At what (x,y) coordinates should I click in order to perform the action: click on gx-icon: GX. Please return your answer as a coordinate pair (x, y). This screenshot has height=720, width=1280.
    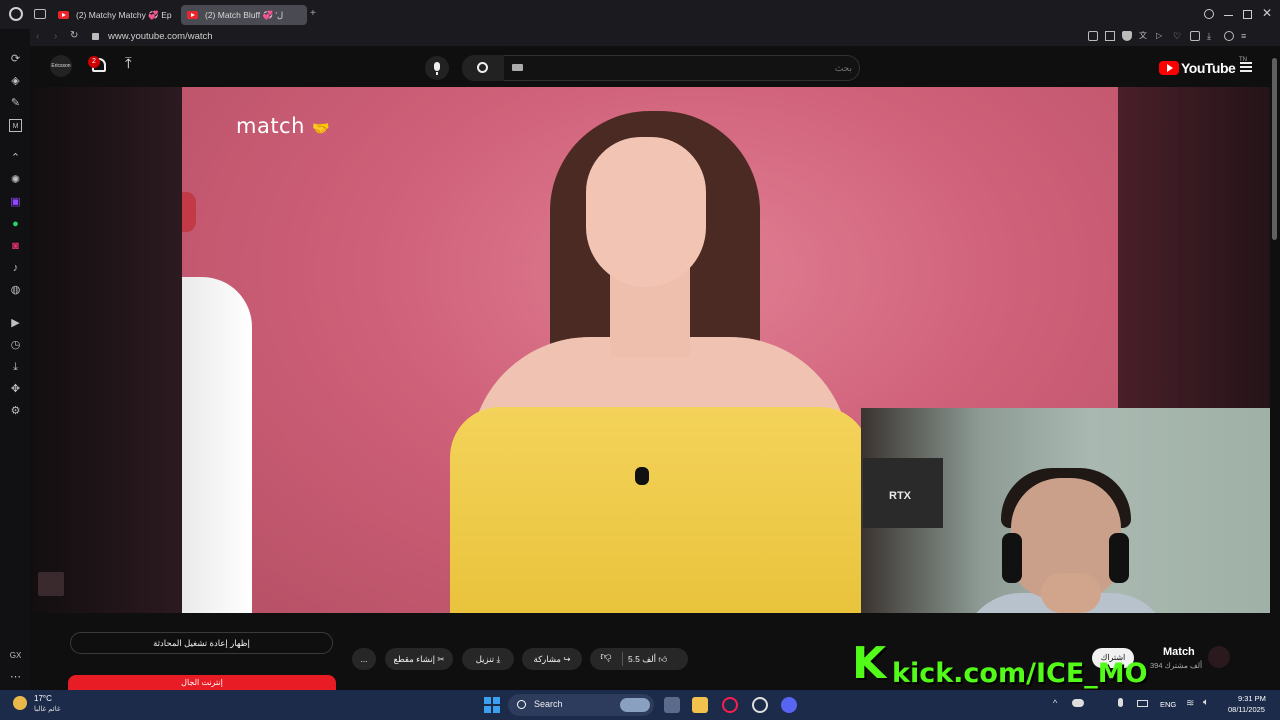
    Looking at the image, I should click on (15, 655).